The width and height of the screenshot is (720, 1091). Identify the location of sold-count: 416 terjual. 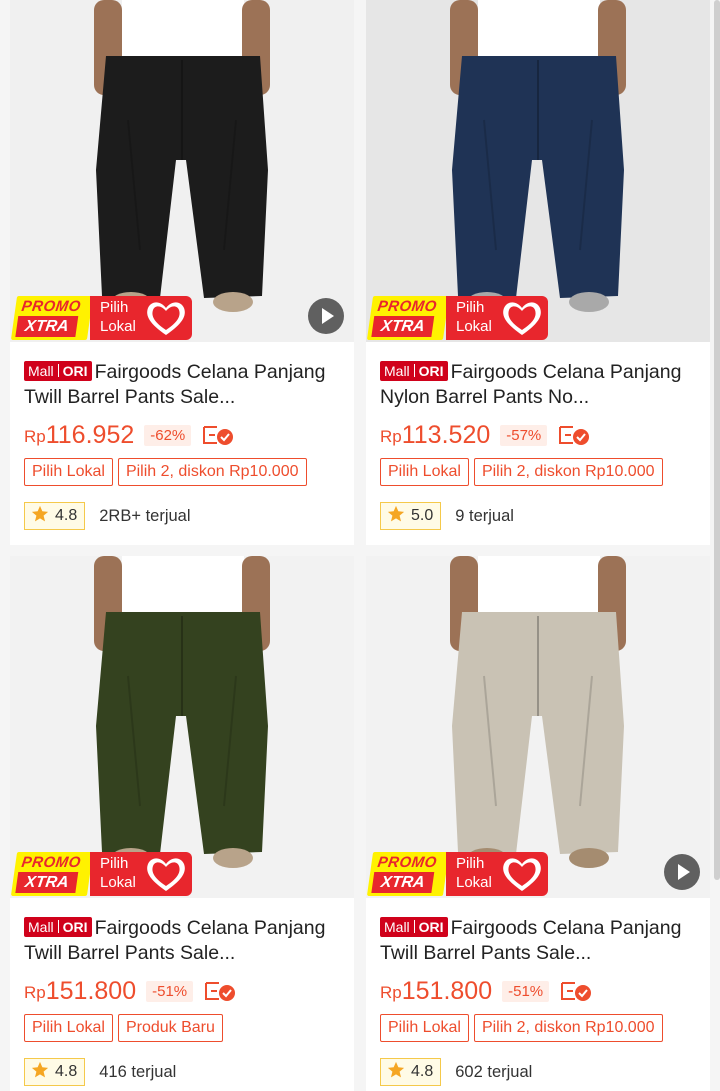
(138, 1071).